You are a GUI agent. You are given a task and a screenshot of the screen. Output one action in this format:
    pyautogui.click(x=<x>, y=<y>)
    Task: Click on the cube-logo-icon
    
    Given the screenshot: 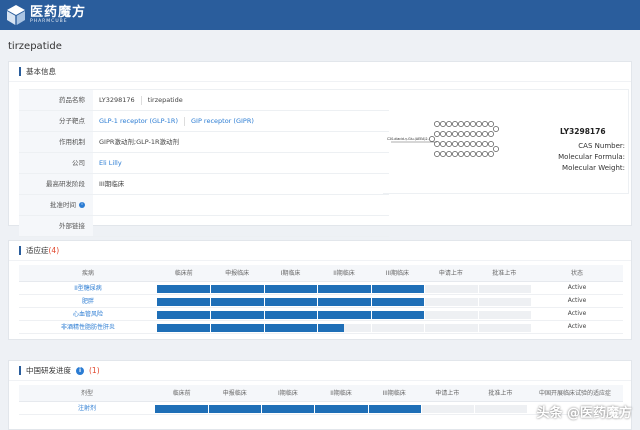 What is the action you would take?
    pyautogui.click(x=16, y=15)
    